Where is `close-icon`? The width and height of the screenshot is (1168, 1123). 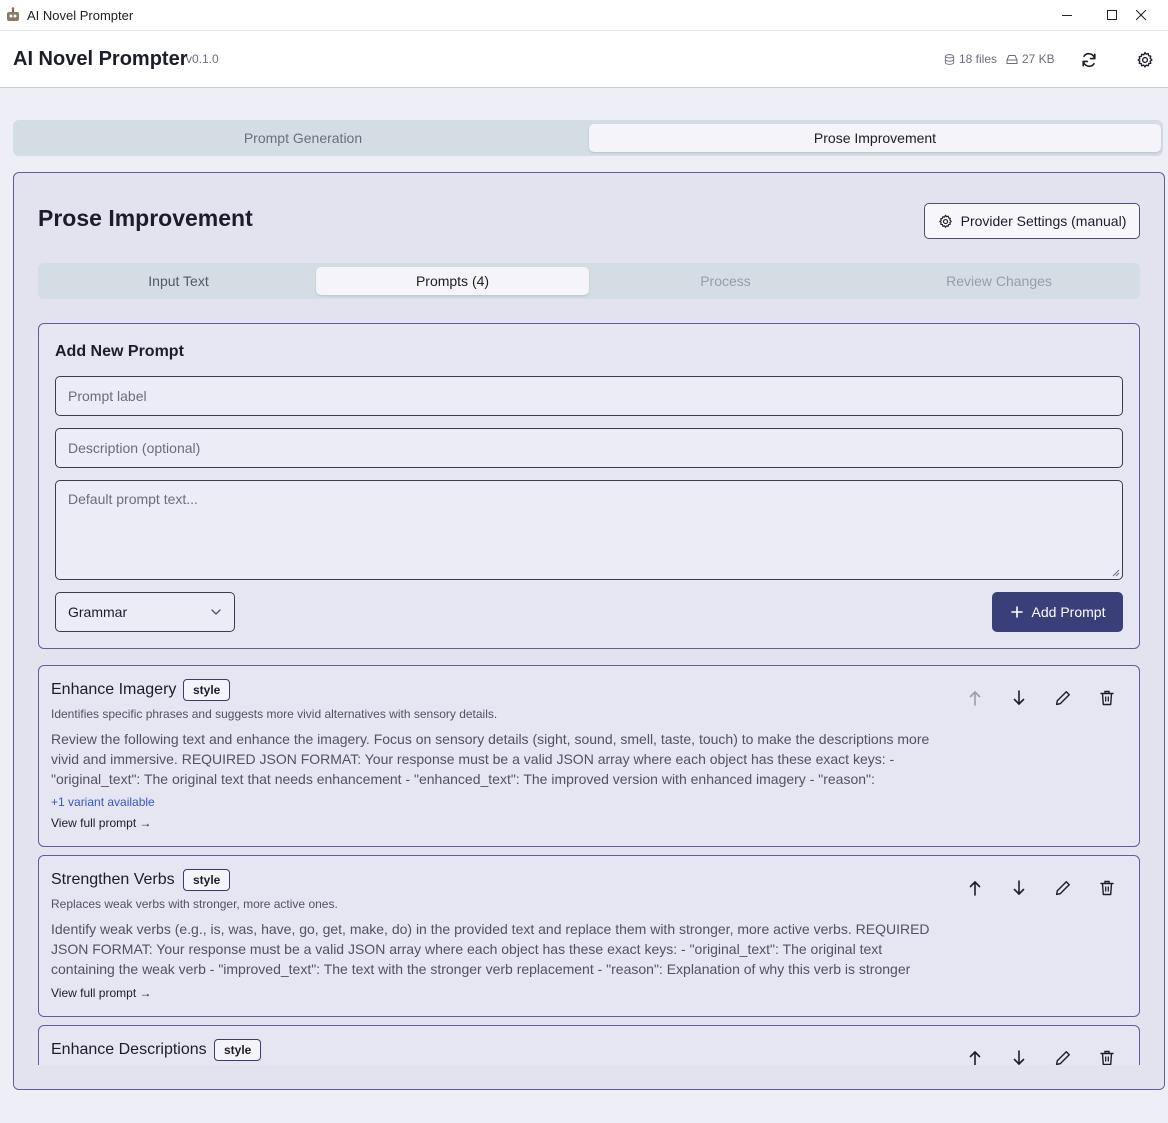 close-icon is located at coordinates (1140, 15).